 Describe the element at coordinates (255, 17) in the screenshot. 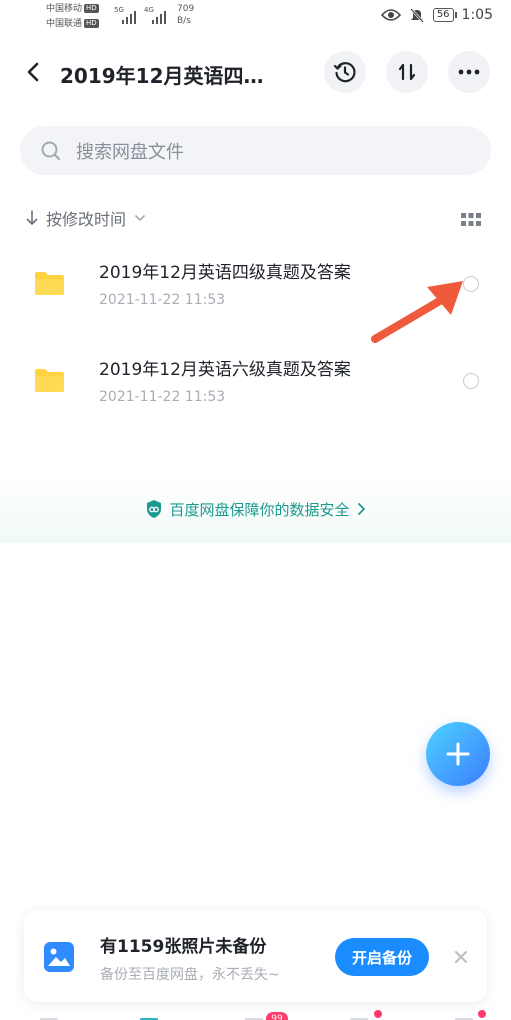

I see `status-bar: 中国移动 HD 中国联通 HD 5G 4G 709 B/s 56 1:05` at that location.